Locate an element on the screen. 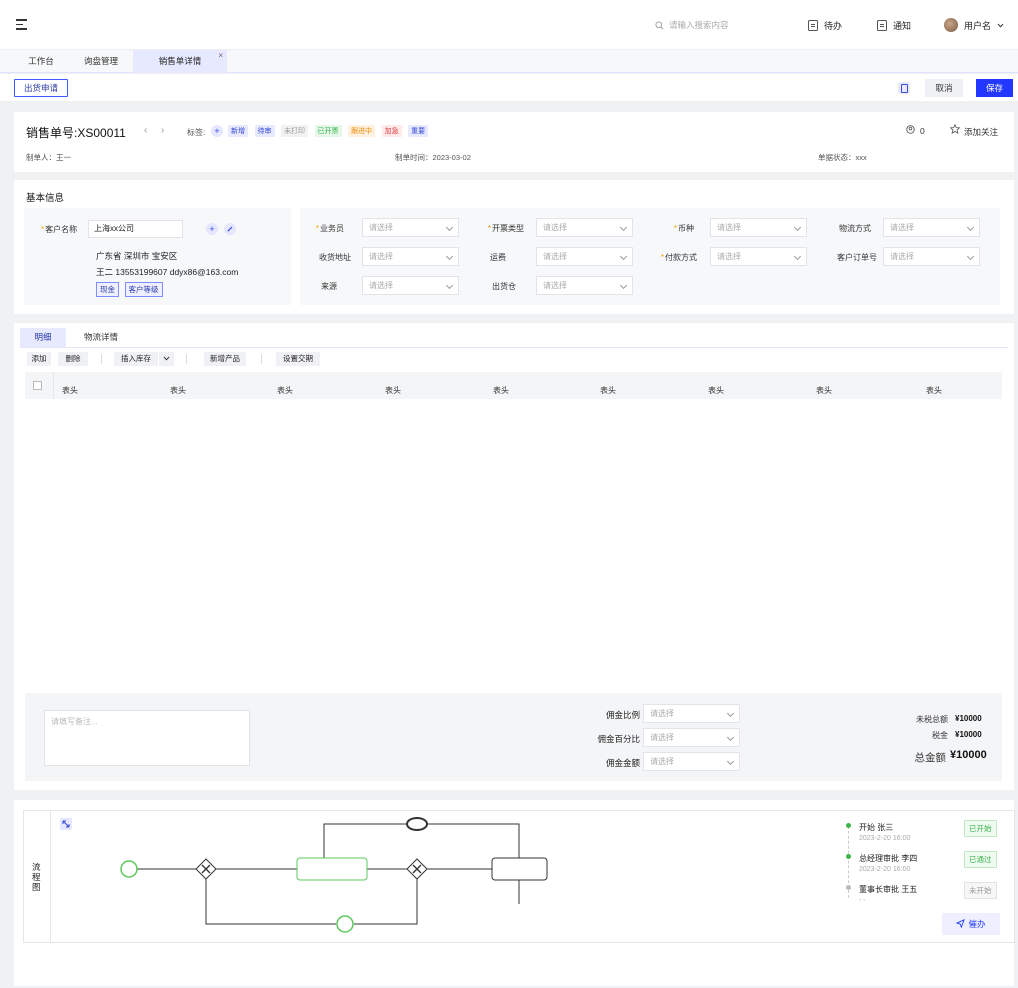  tab-divider is located at coordinates (514, 347).